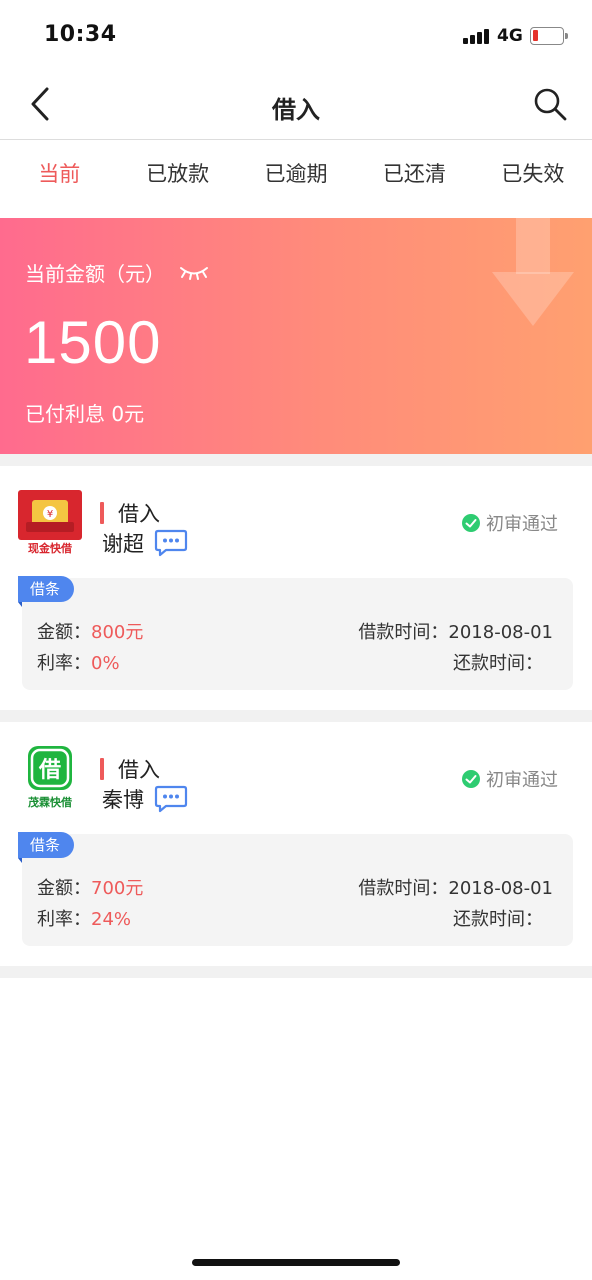  What do you see at coordinates (177, 179) in the screenshot?
I see `tab-disbursed: 已放款` at bounding box center [177, 179].